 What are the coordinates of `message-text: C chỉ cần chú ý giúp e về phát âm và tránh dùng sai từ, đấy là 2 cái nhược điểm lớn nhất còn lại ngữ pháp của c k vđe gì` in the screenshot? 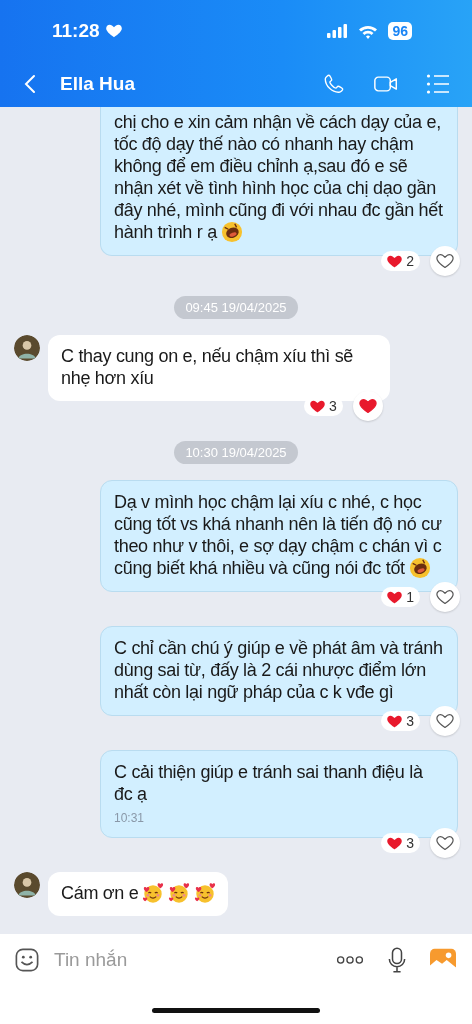 It's located at (279, 670).